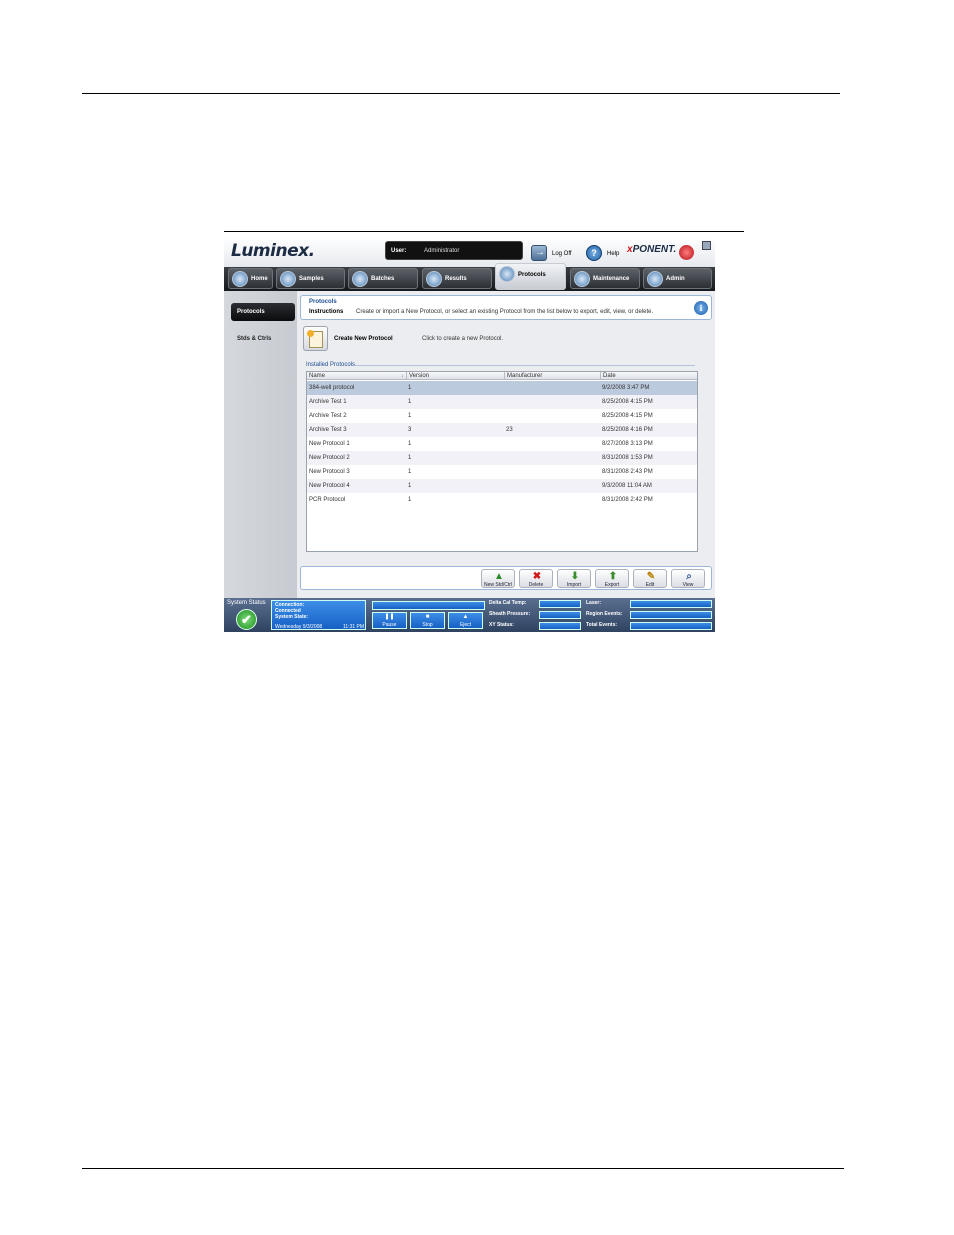 This screenshot has height=1235, width=954. Describe the element at coordinates (323, 302) in the screenshot. I see `page-title: Protocols` at that location.